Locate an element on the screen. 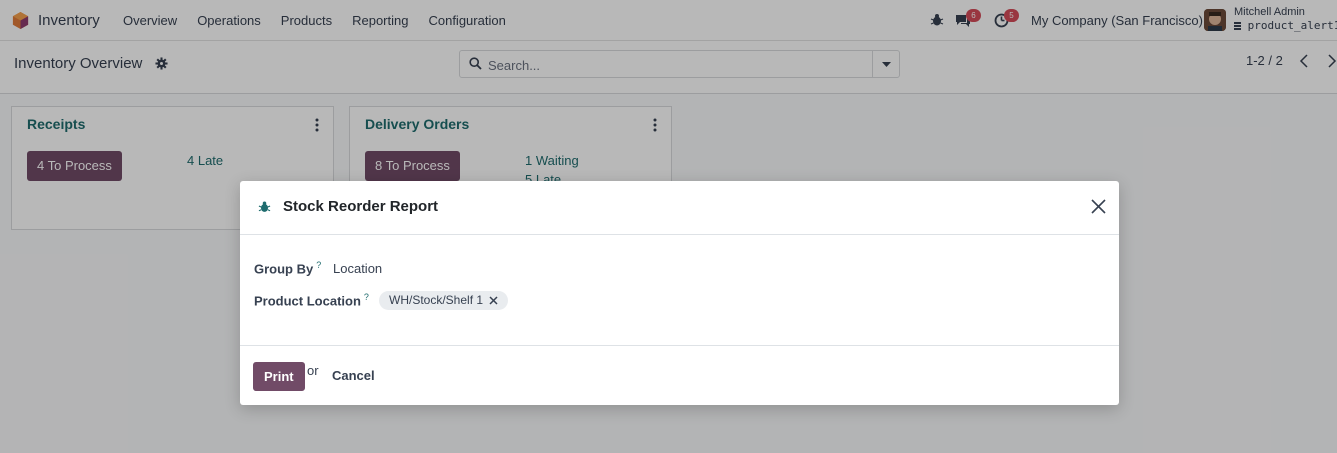  product-location-label: Product Location? is located at coordinates (311, 300).